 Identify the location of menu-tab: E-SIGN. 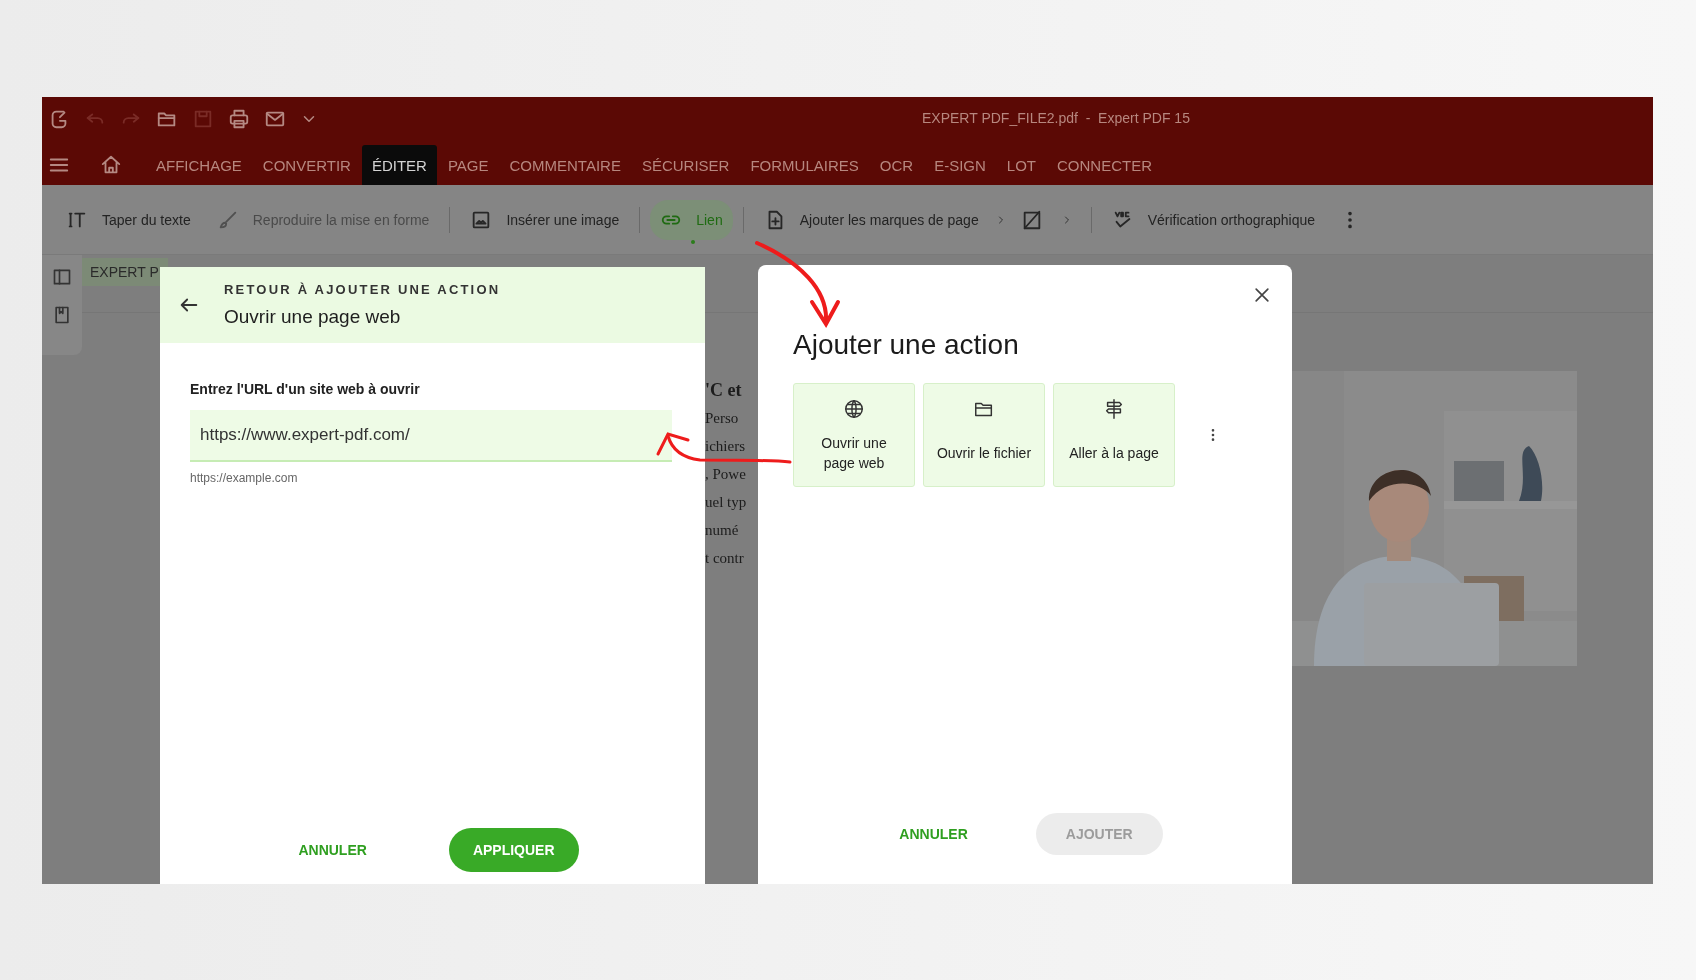
(960, 165).